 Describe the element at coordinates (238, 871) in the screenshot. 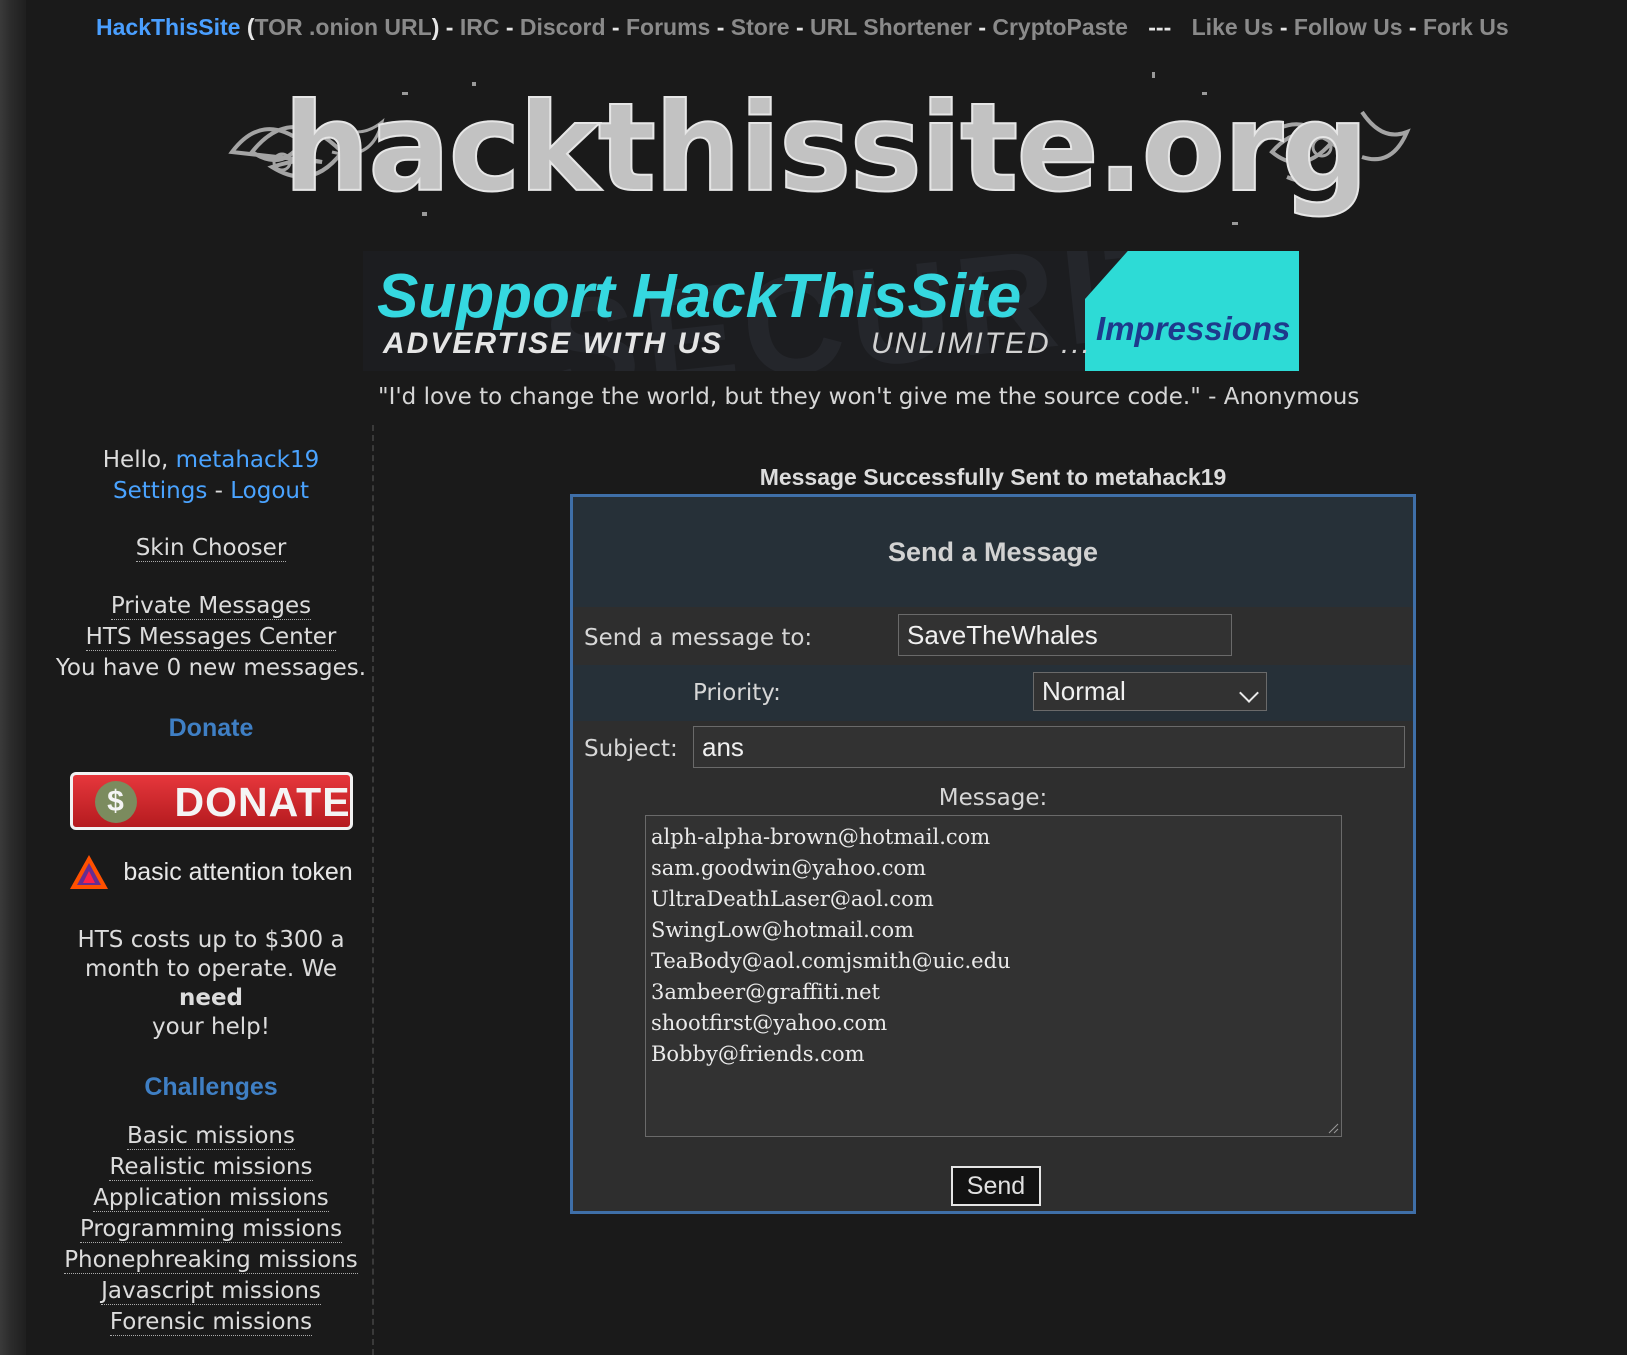

I see `bat-label: basic attention token` at that location.